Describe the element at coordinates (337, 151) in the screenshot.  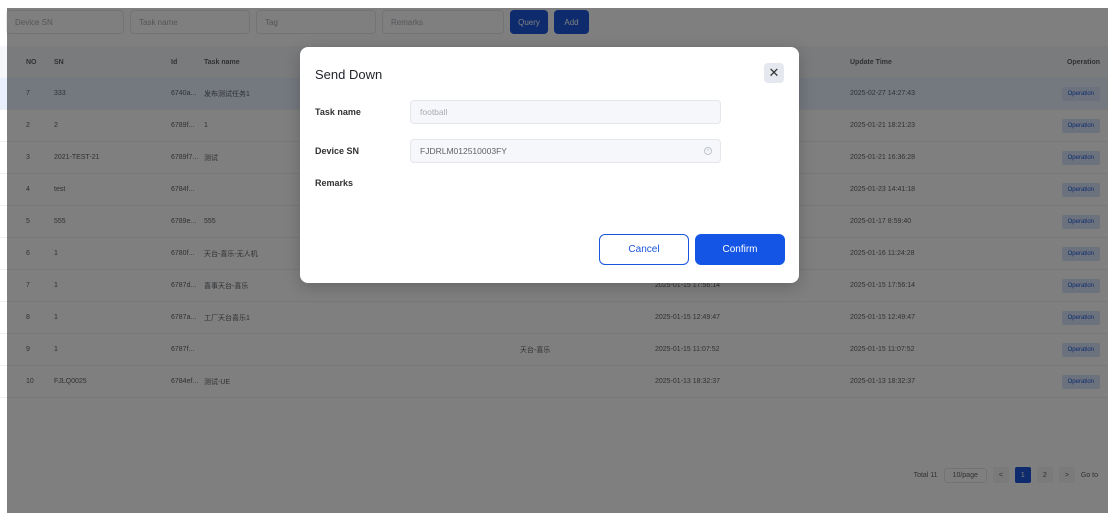
I see `device-sn-label: Device SN` at that location.